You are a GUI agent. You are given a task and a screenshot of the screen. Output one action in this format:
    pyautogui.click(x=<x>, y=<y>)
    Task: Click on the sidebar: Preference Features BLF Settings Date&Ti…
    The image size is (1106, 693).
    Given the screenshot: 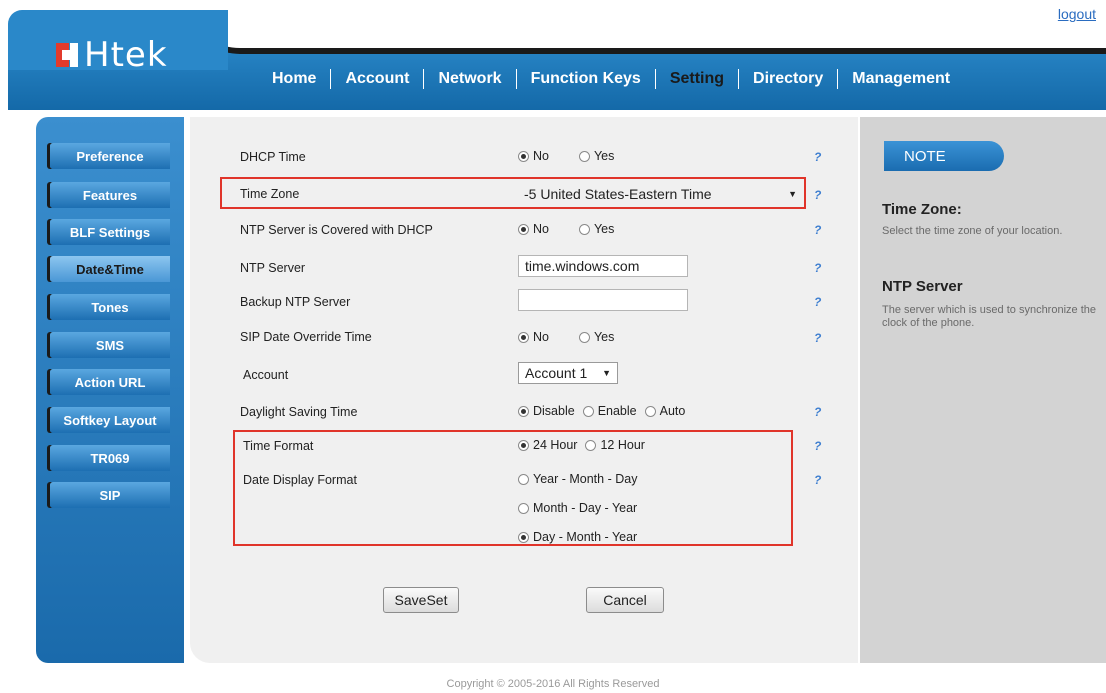 What is the action you would take?
    pyautogui.click(x=110, y=390)
    